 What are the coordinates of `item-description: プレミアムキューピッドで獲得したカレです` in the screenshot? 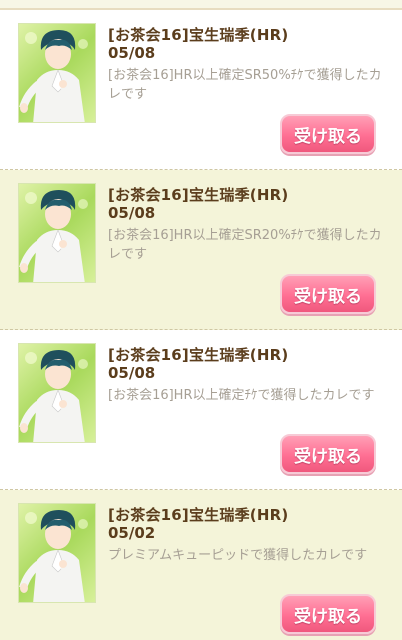 It's located at (238, 555).